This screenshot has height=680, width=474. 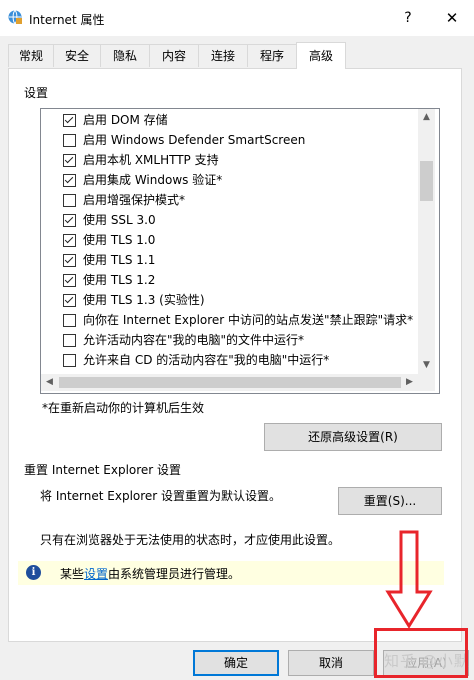 What do you see at coordinates (125, 120) in the screenshot?
I see `setting-label: 启用 DOM 存储` at bounding box center [125, 120].